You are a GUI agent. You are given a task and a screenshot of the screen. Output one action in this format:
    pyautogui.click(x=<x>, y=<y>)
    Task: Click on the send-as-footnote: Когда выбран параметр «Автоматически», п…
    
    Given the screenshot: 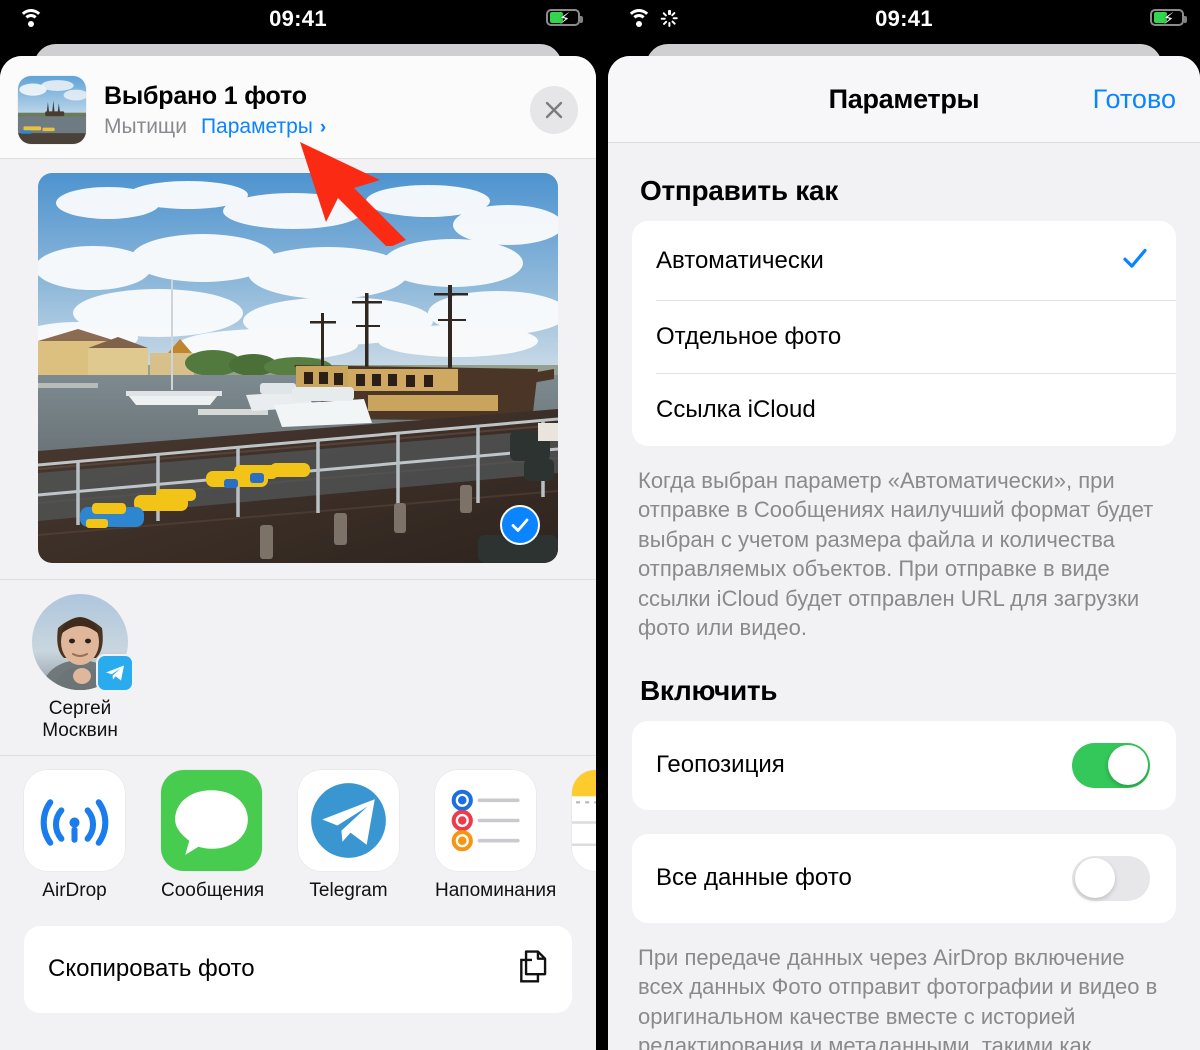 What is the action you would take?
    pyautogui.click(x=896, y=554)
    